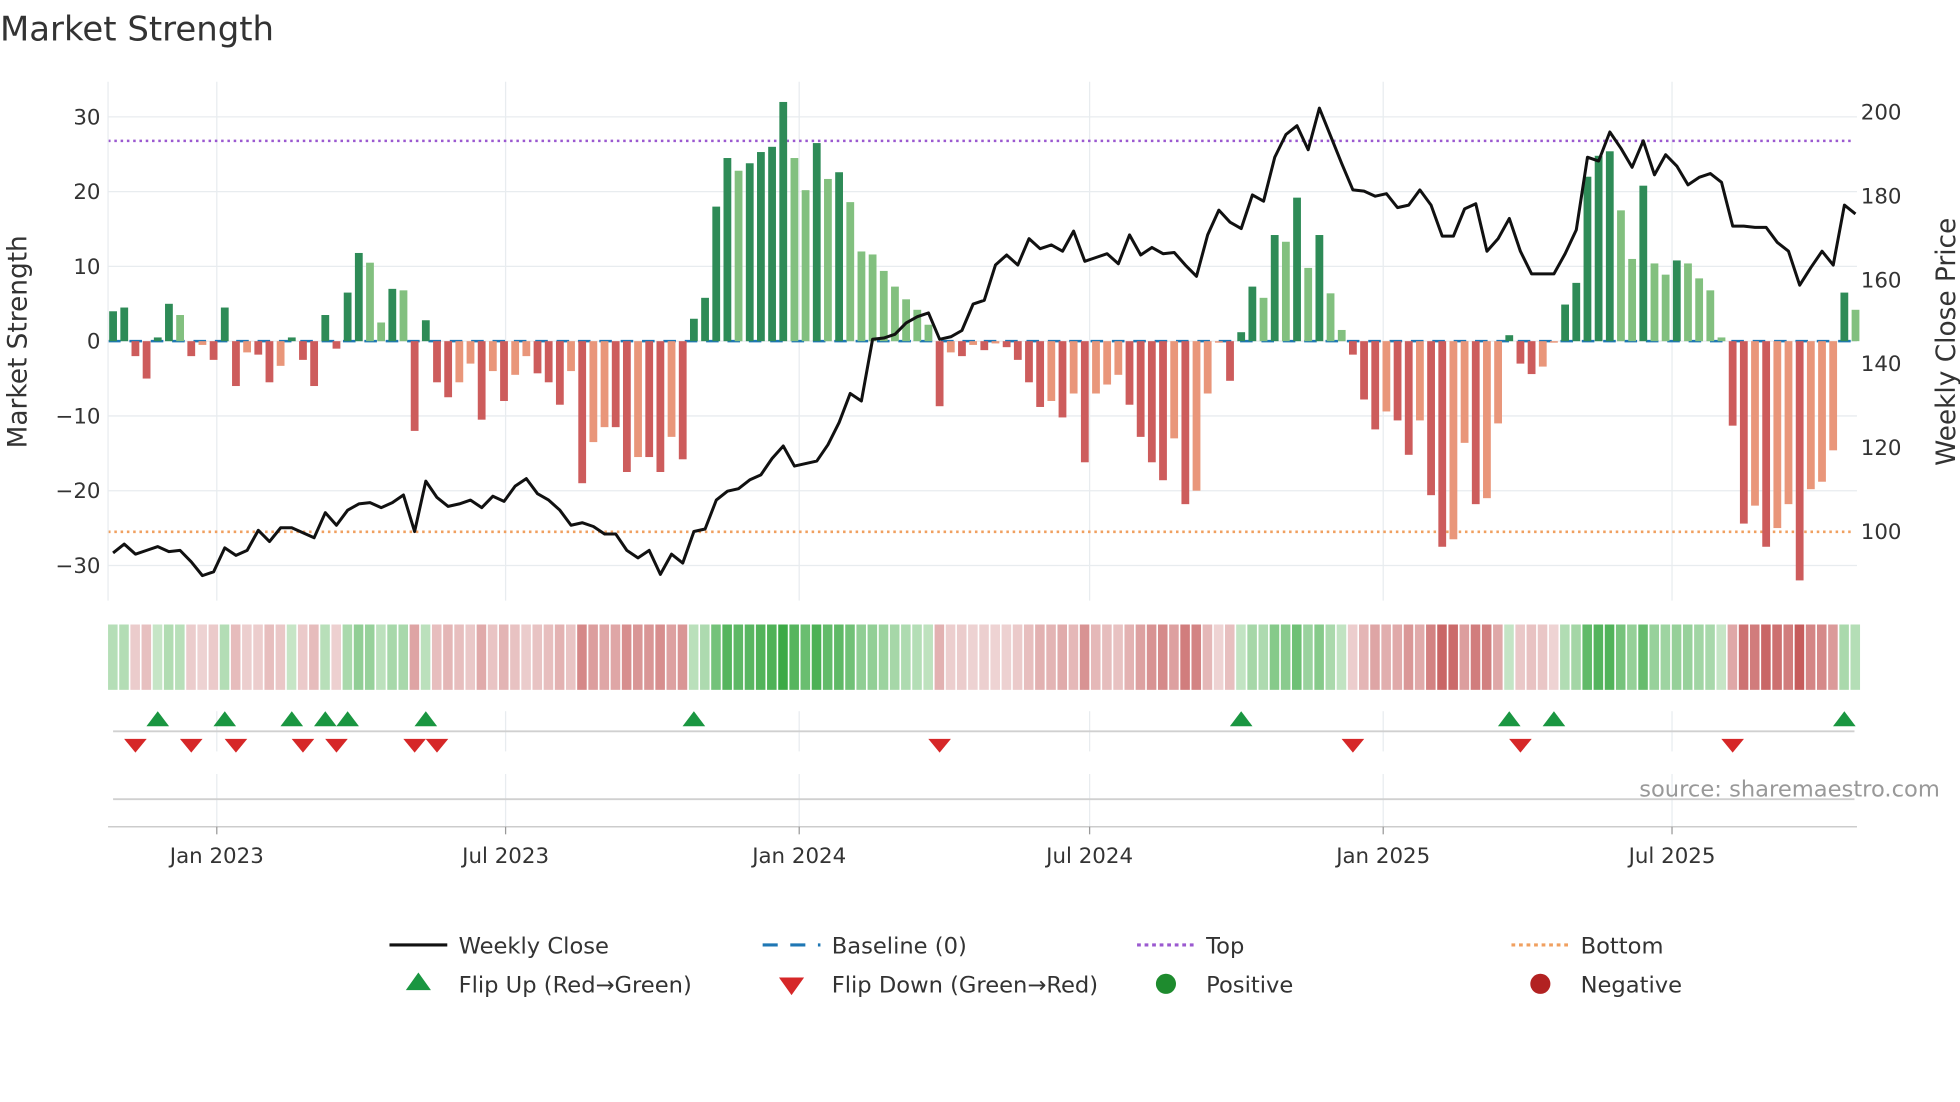 This screenshot has width=1960, height=1102. What do you see at coordinates (499, 947) in the screenshot?
I see `legend-item: Weekly Close` at bounding box center [499, 947].